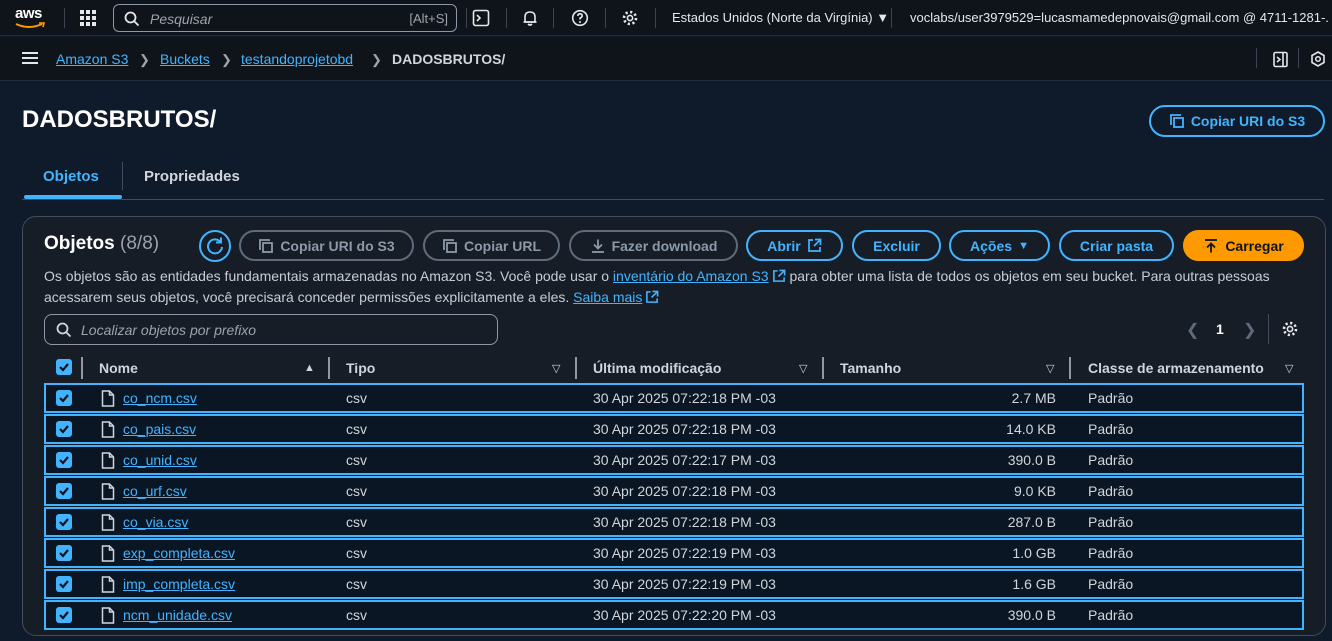  I want to click on help-icon, so click(580, 18).